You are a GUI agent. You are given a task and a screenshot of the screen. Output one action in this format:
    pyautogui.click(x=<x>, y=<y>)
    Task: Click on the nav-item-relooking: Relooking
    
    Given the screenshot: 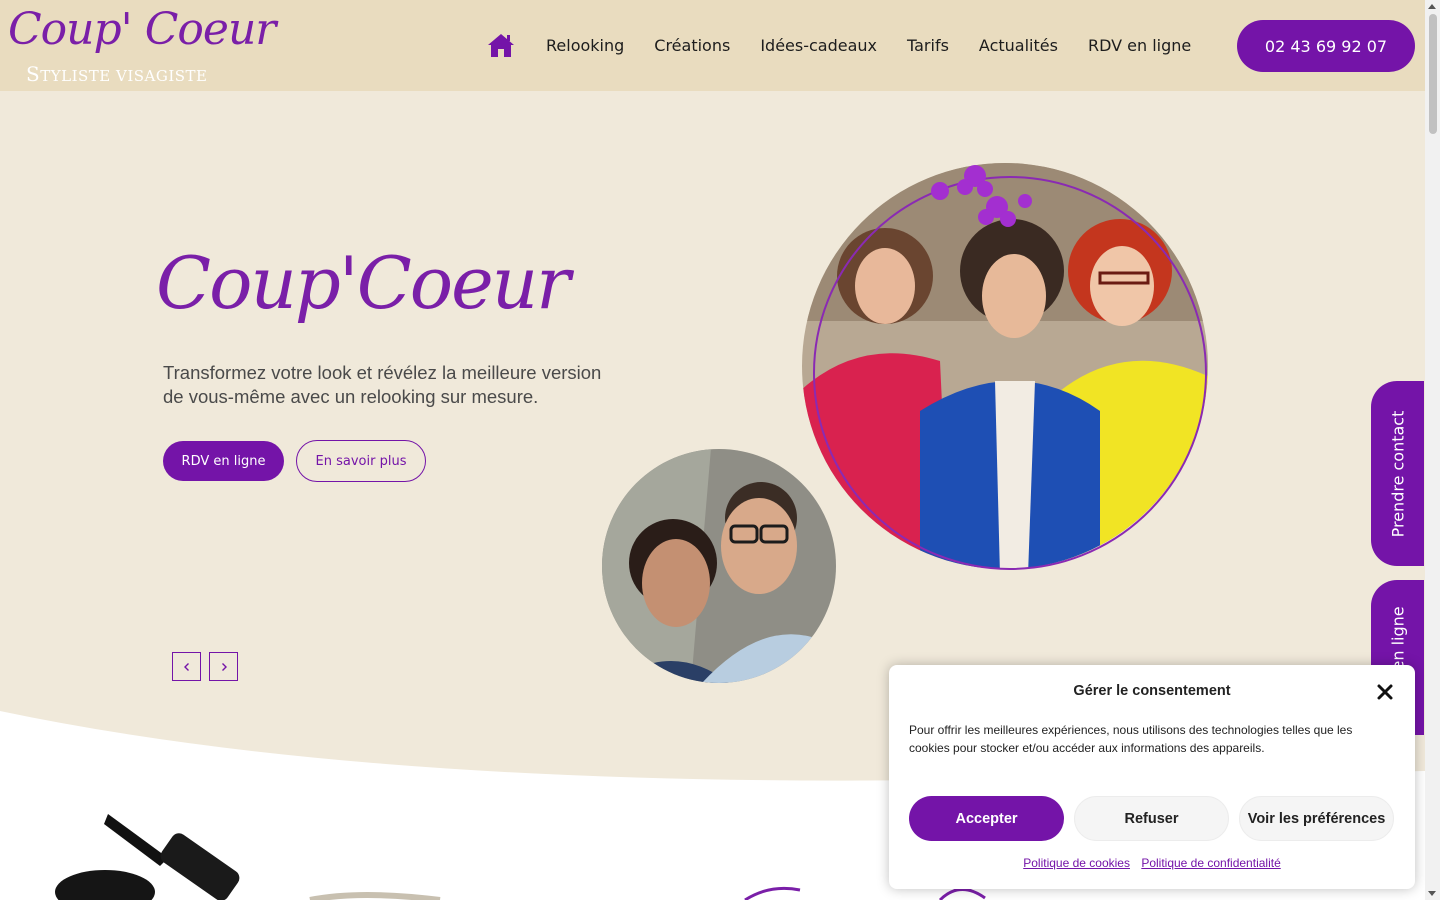 What is the action you would take?
    pyautogui.click(x=585, y=45)
    